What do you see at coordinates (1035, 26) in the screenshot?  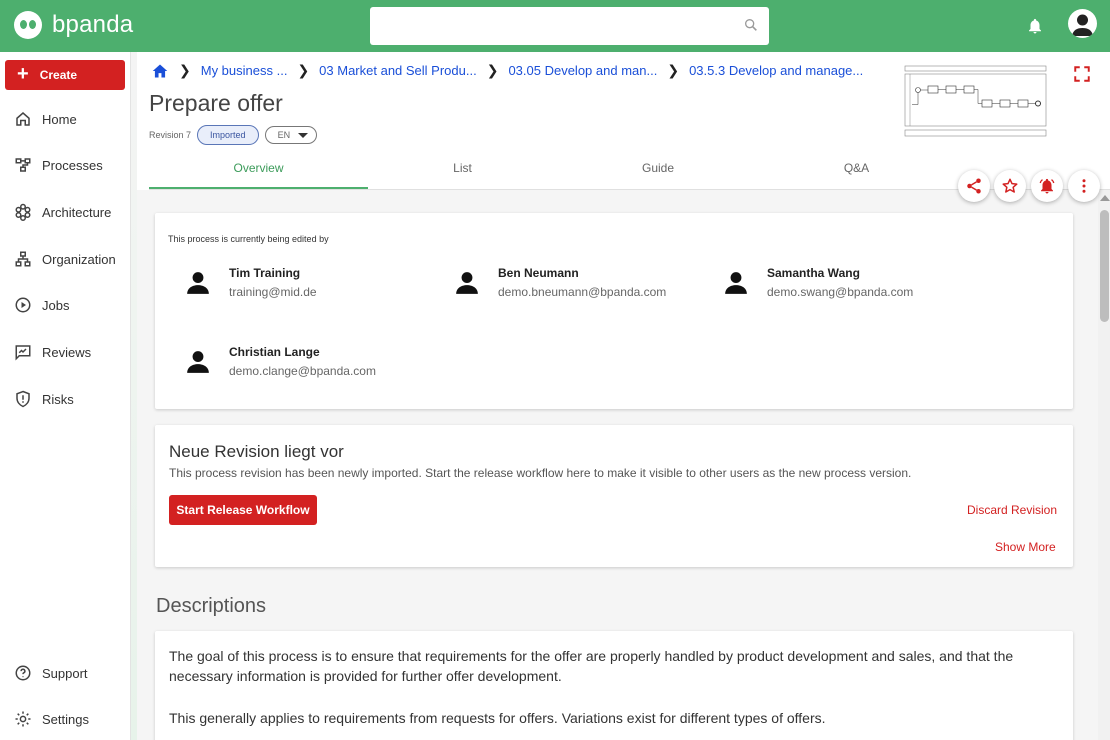 I see `notifications-bell-icon` at bounding box center [1035, 26].